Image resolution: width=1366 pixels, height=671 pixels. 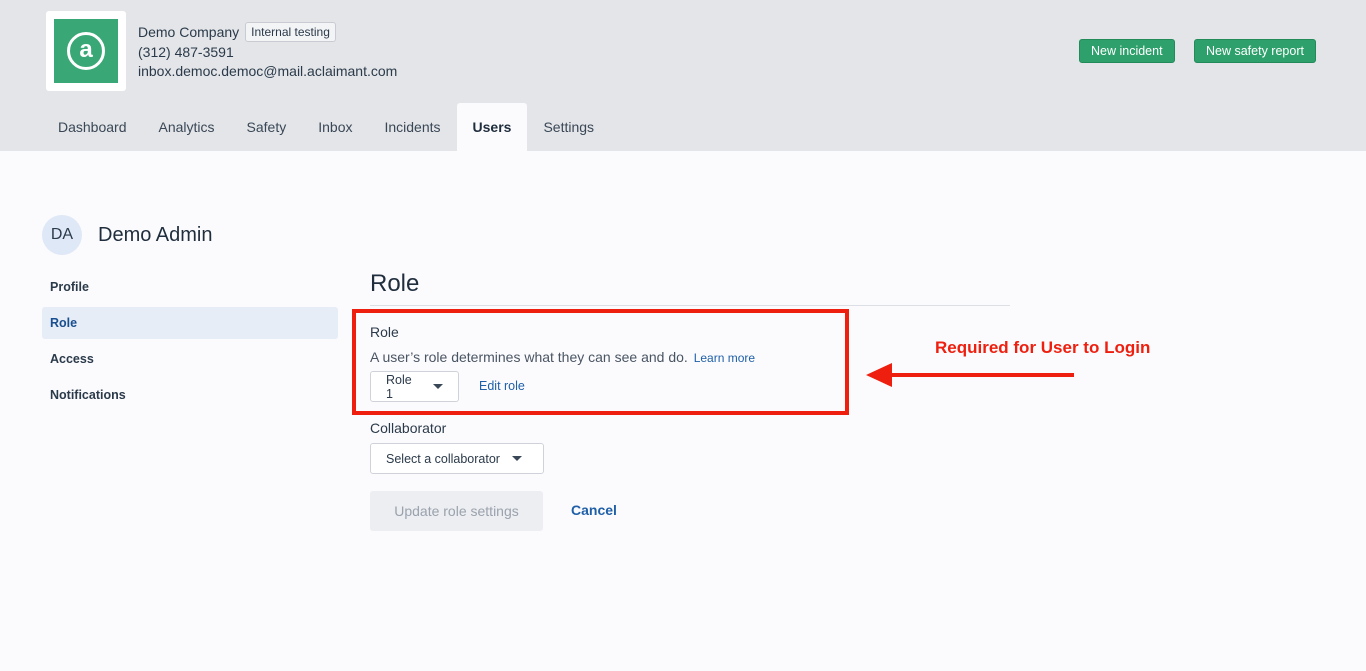 What do you see at coordinates (155, 234) in the screenshot?
I see `user-name: Demo Admin` at bounding box center [155, 234].